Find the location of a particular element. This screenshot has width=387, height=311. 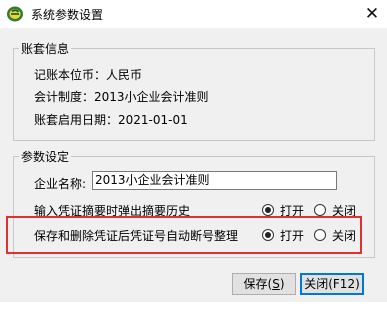

background-window-strip is located at coordinates (193, 306).